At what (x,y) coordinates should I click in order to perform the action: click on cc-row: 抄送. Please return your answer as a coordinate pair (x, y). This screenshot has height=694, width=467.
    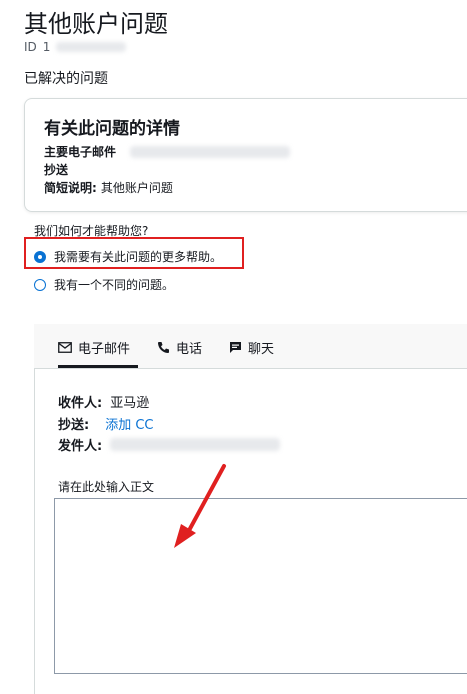
    Looking at the image, I should click on (56, 169).